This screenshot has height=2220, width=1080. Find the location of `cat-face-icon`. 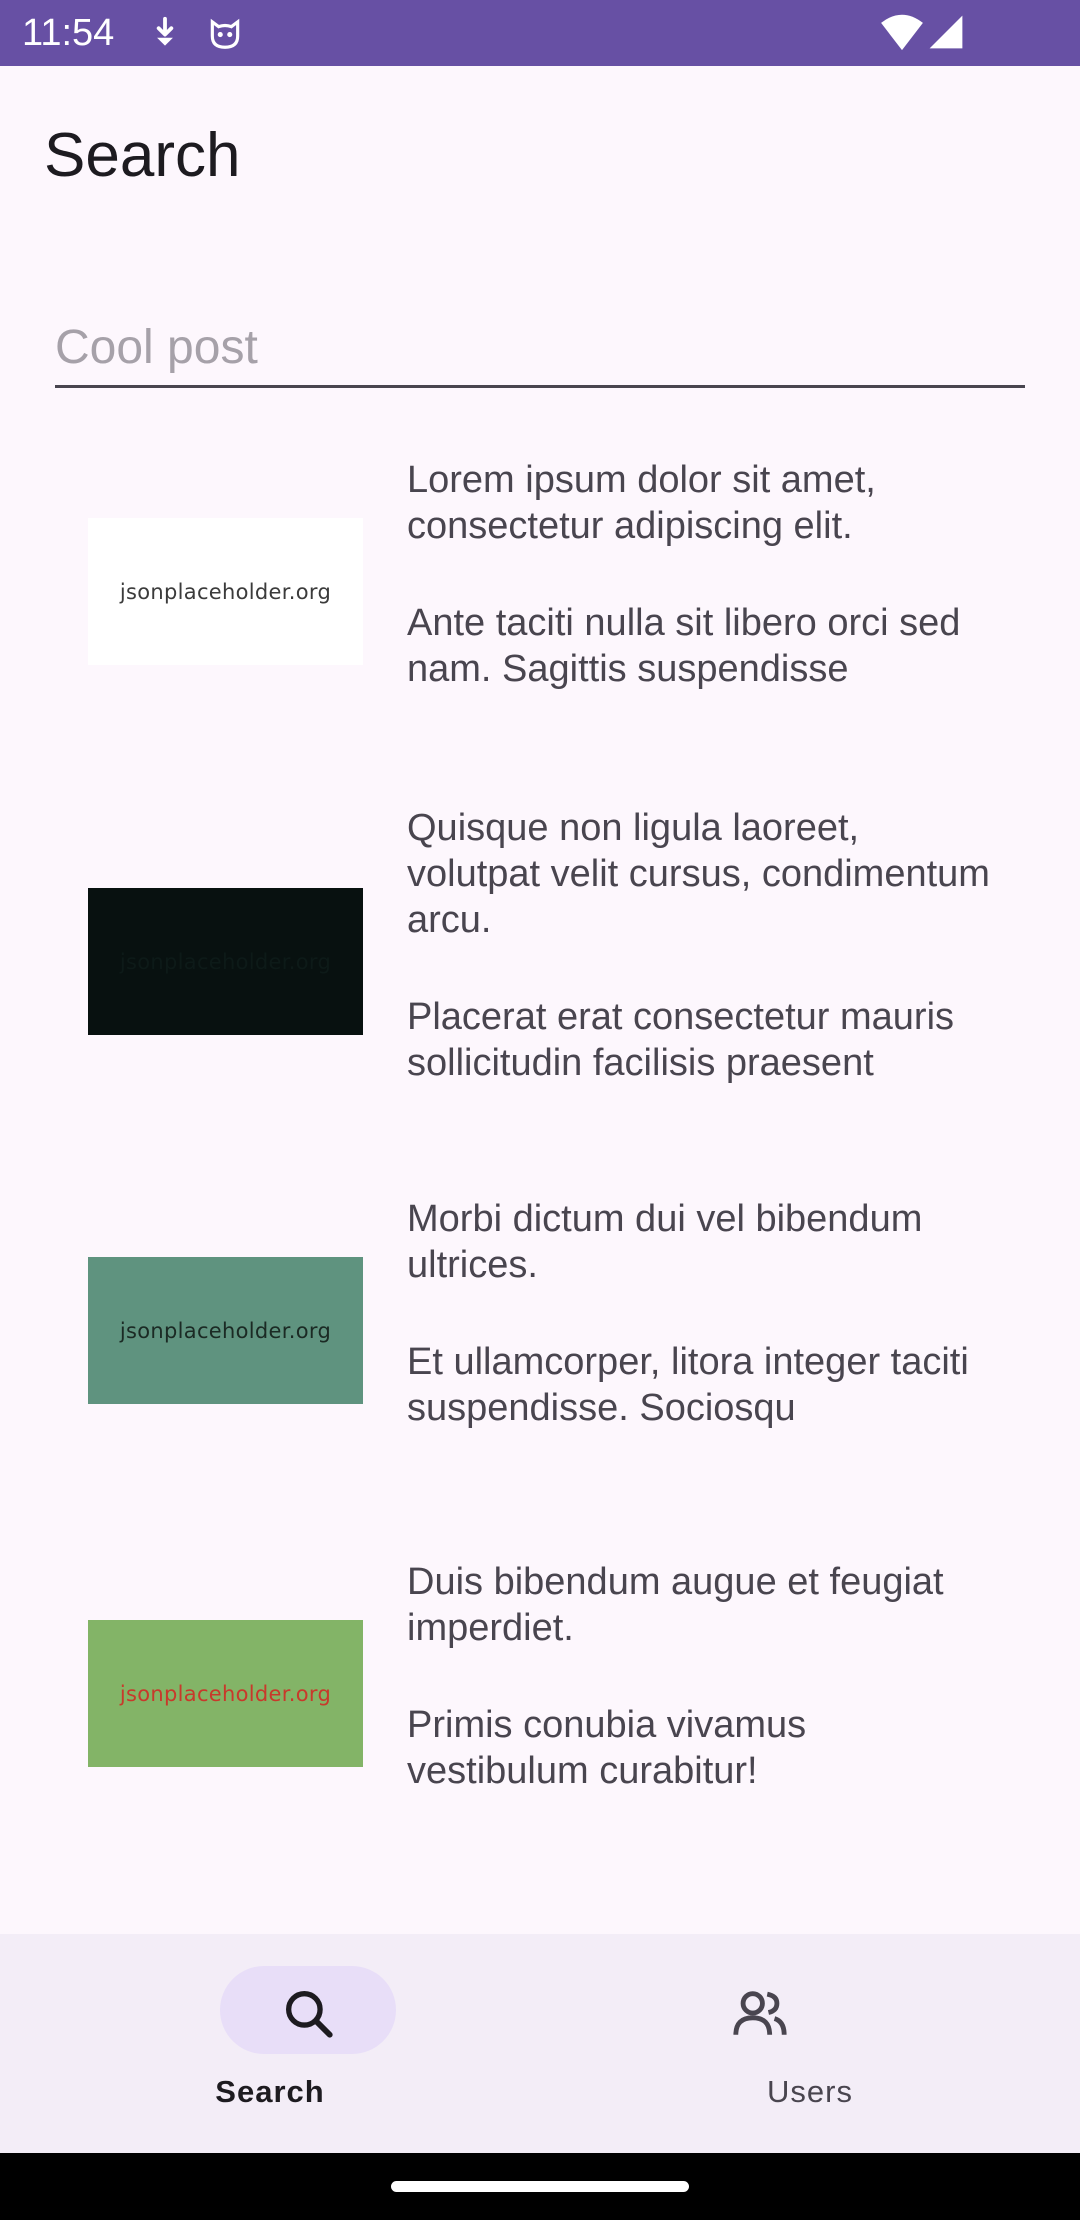

cat-face-icon is located at coordinates (225, 33).